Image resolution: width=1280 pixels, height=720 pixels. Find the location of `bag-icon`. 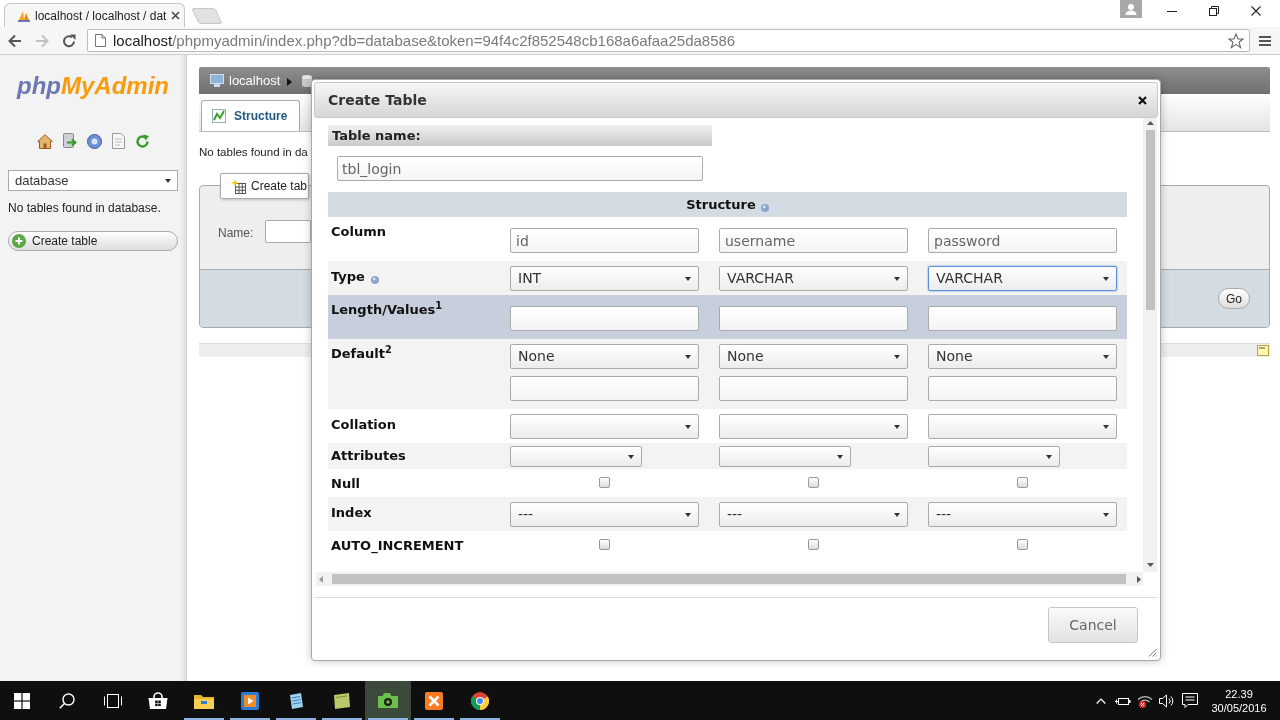

bag-icon is located at coordinates (158, 700).